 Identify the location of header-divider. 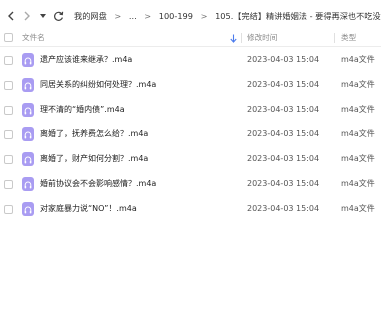
(190, 46).